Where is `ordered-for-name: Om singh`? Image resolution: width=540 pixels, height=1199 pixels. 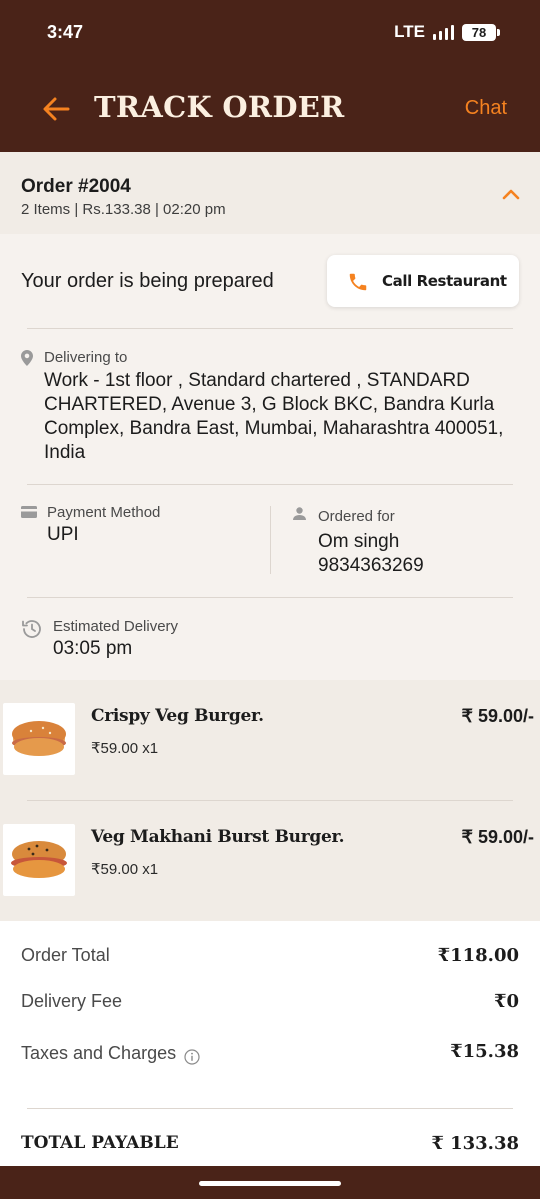
ordered-for-name: Om singh is located at coordinates (359, 541).